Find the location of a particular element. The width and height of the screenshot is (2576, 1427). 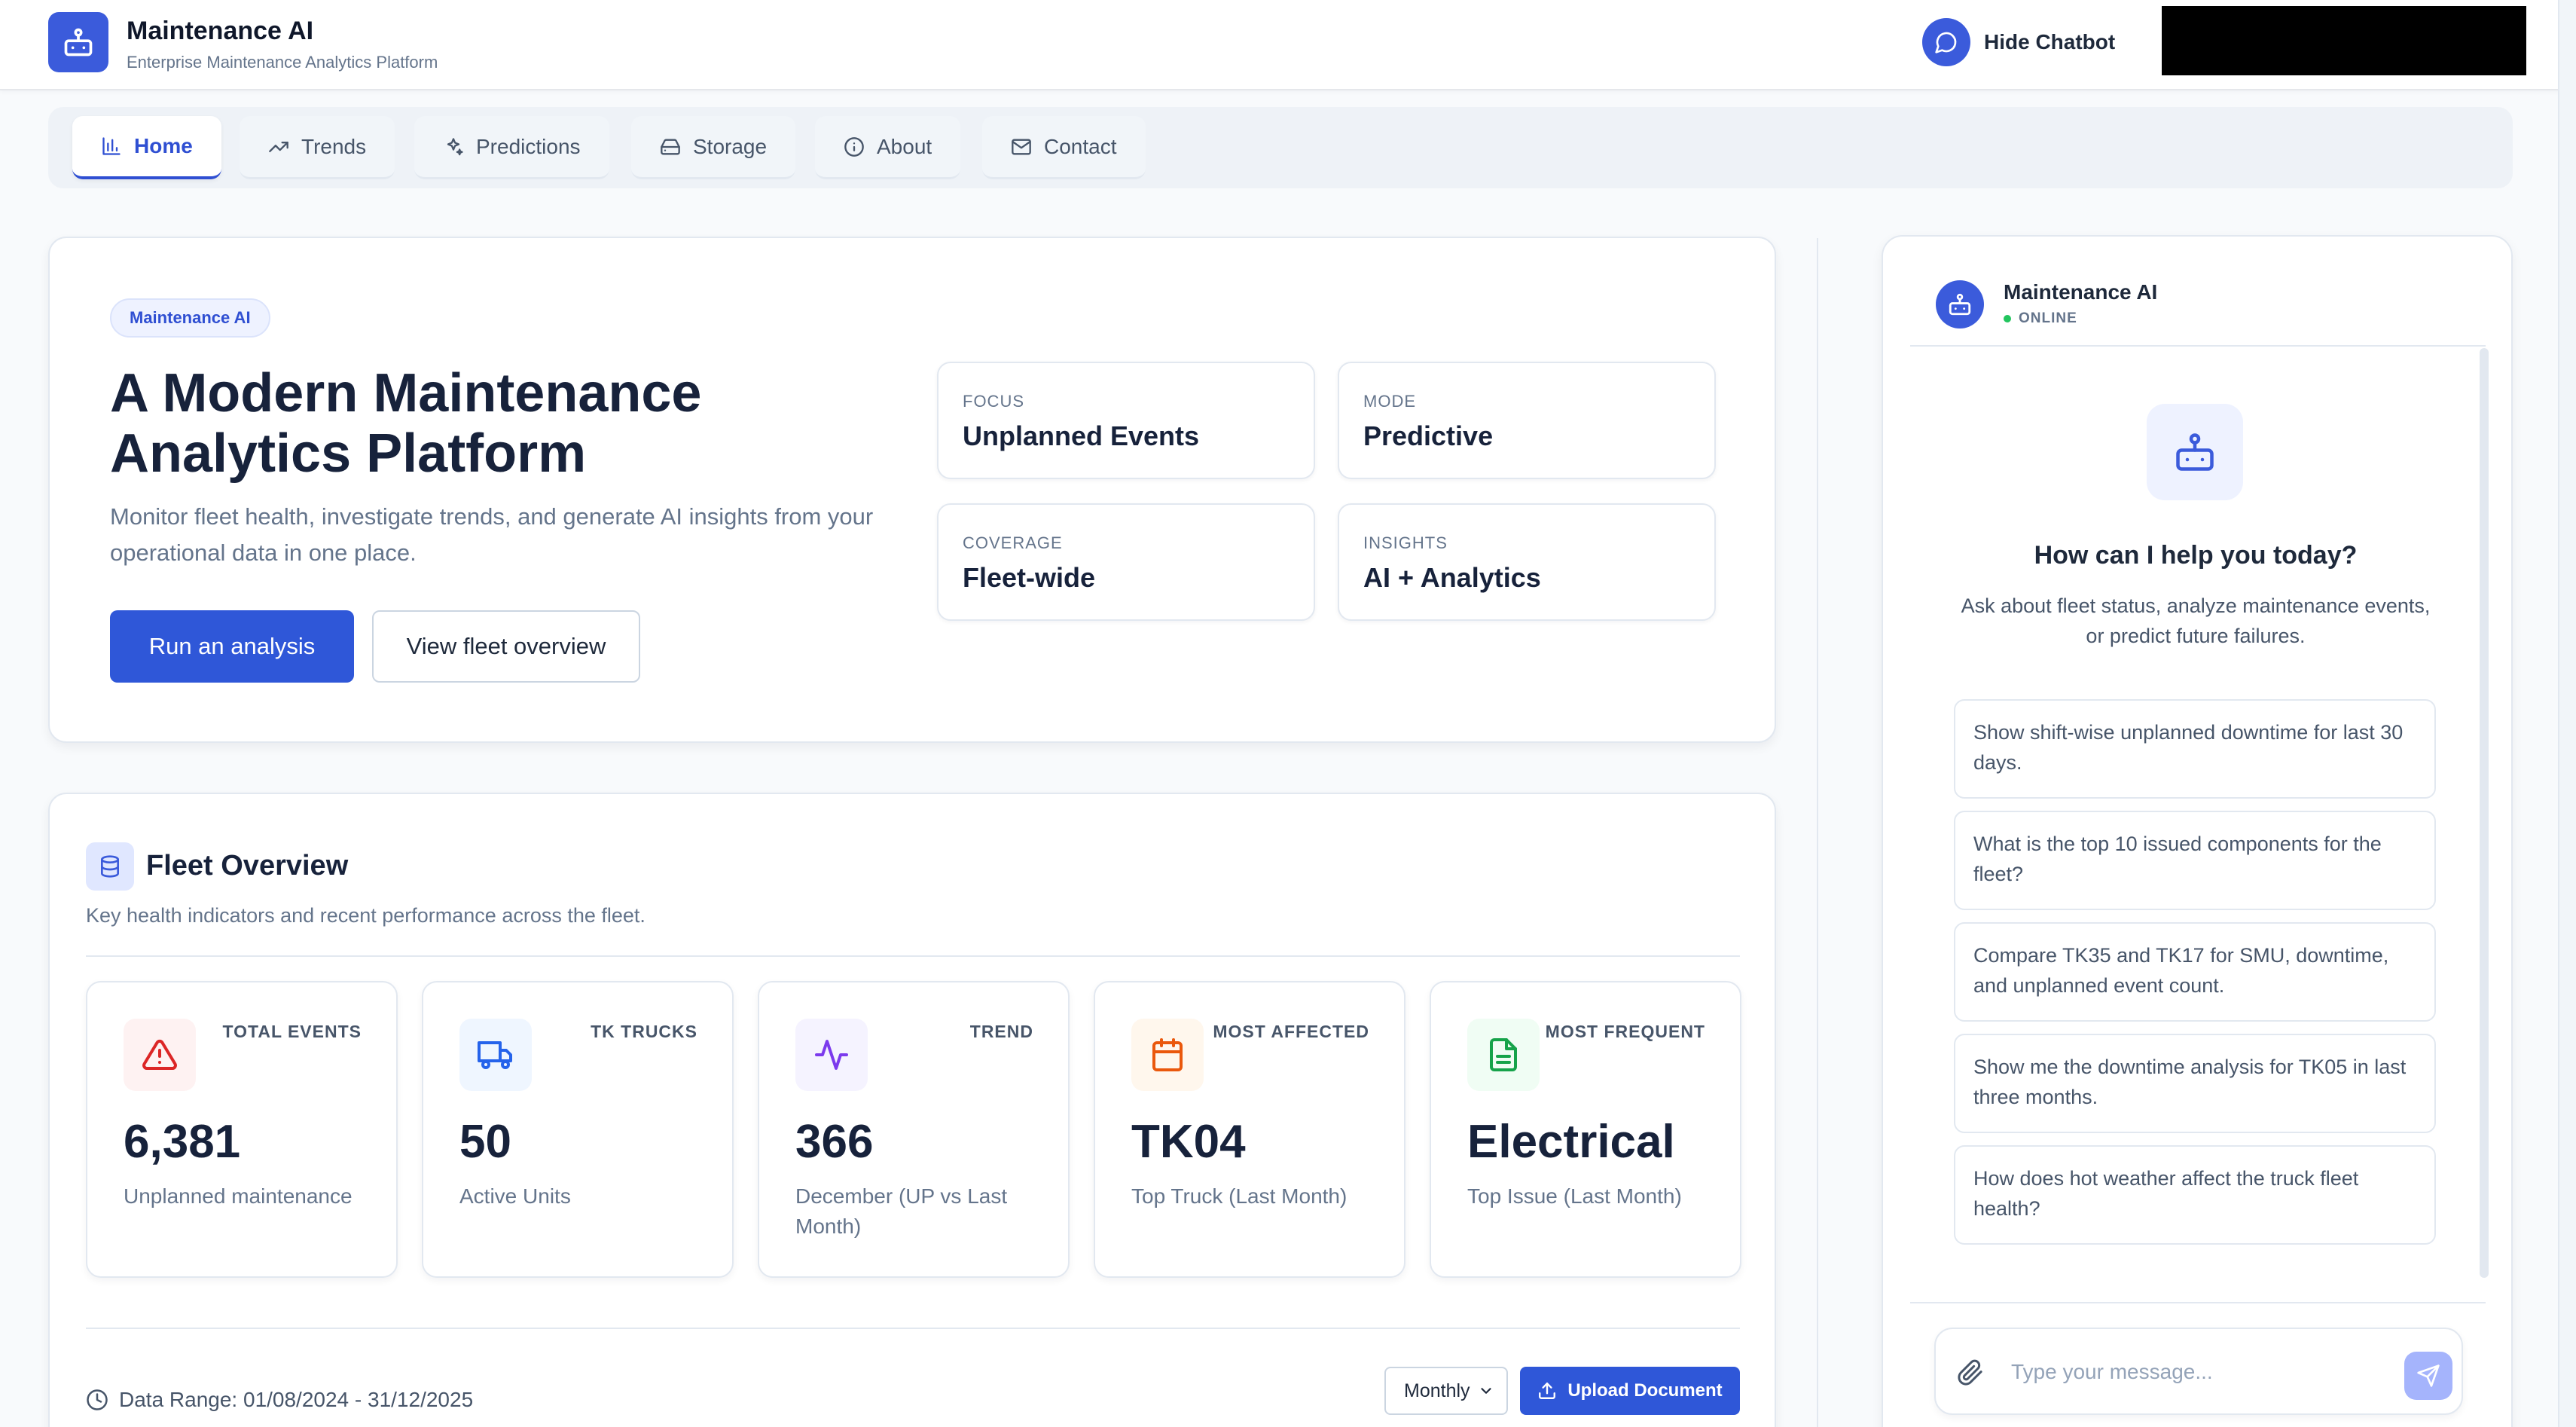

metric-description: December (UP vs Last Month) is located at coordinates (901, 1211).